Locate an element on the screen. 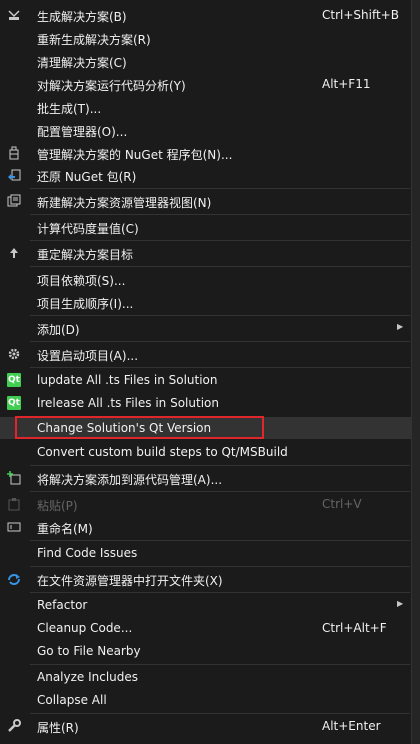 Image resolution: width=420 pixels, height=744 pixels. menu-item-retarget: 重定解决方案目标 is located at coordinates (205, 253).